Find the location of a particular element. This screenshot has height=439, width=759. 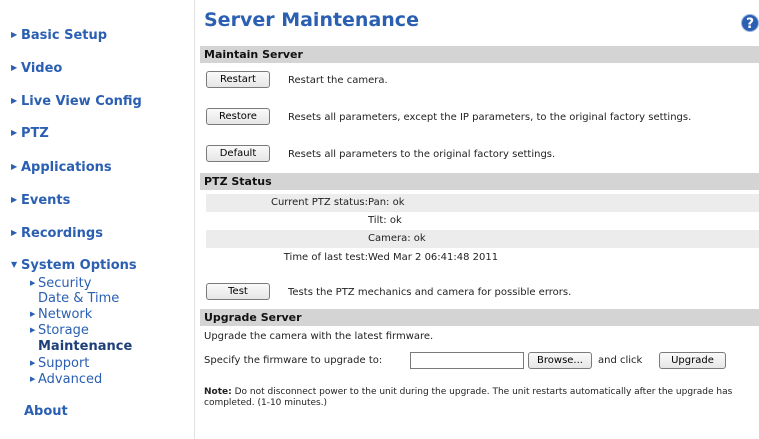

page-title: Server Maintenance is located at coordinates (311, 20).